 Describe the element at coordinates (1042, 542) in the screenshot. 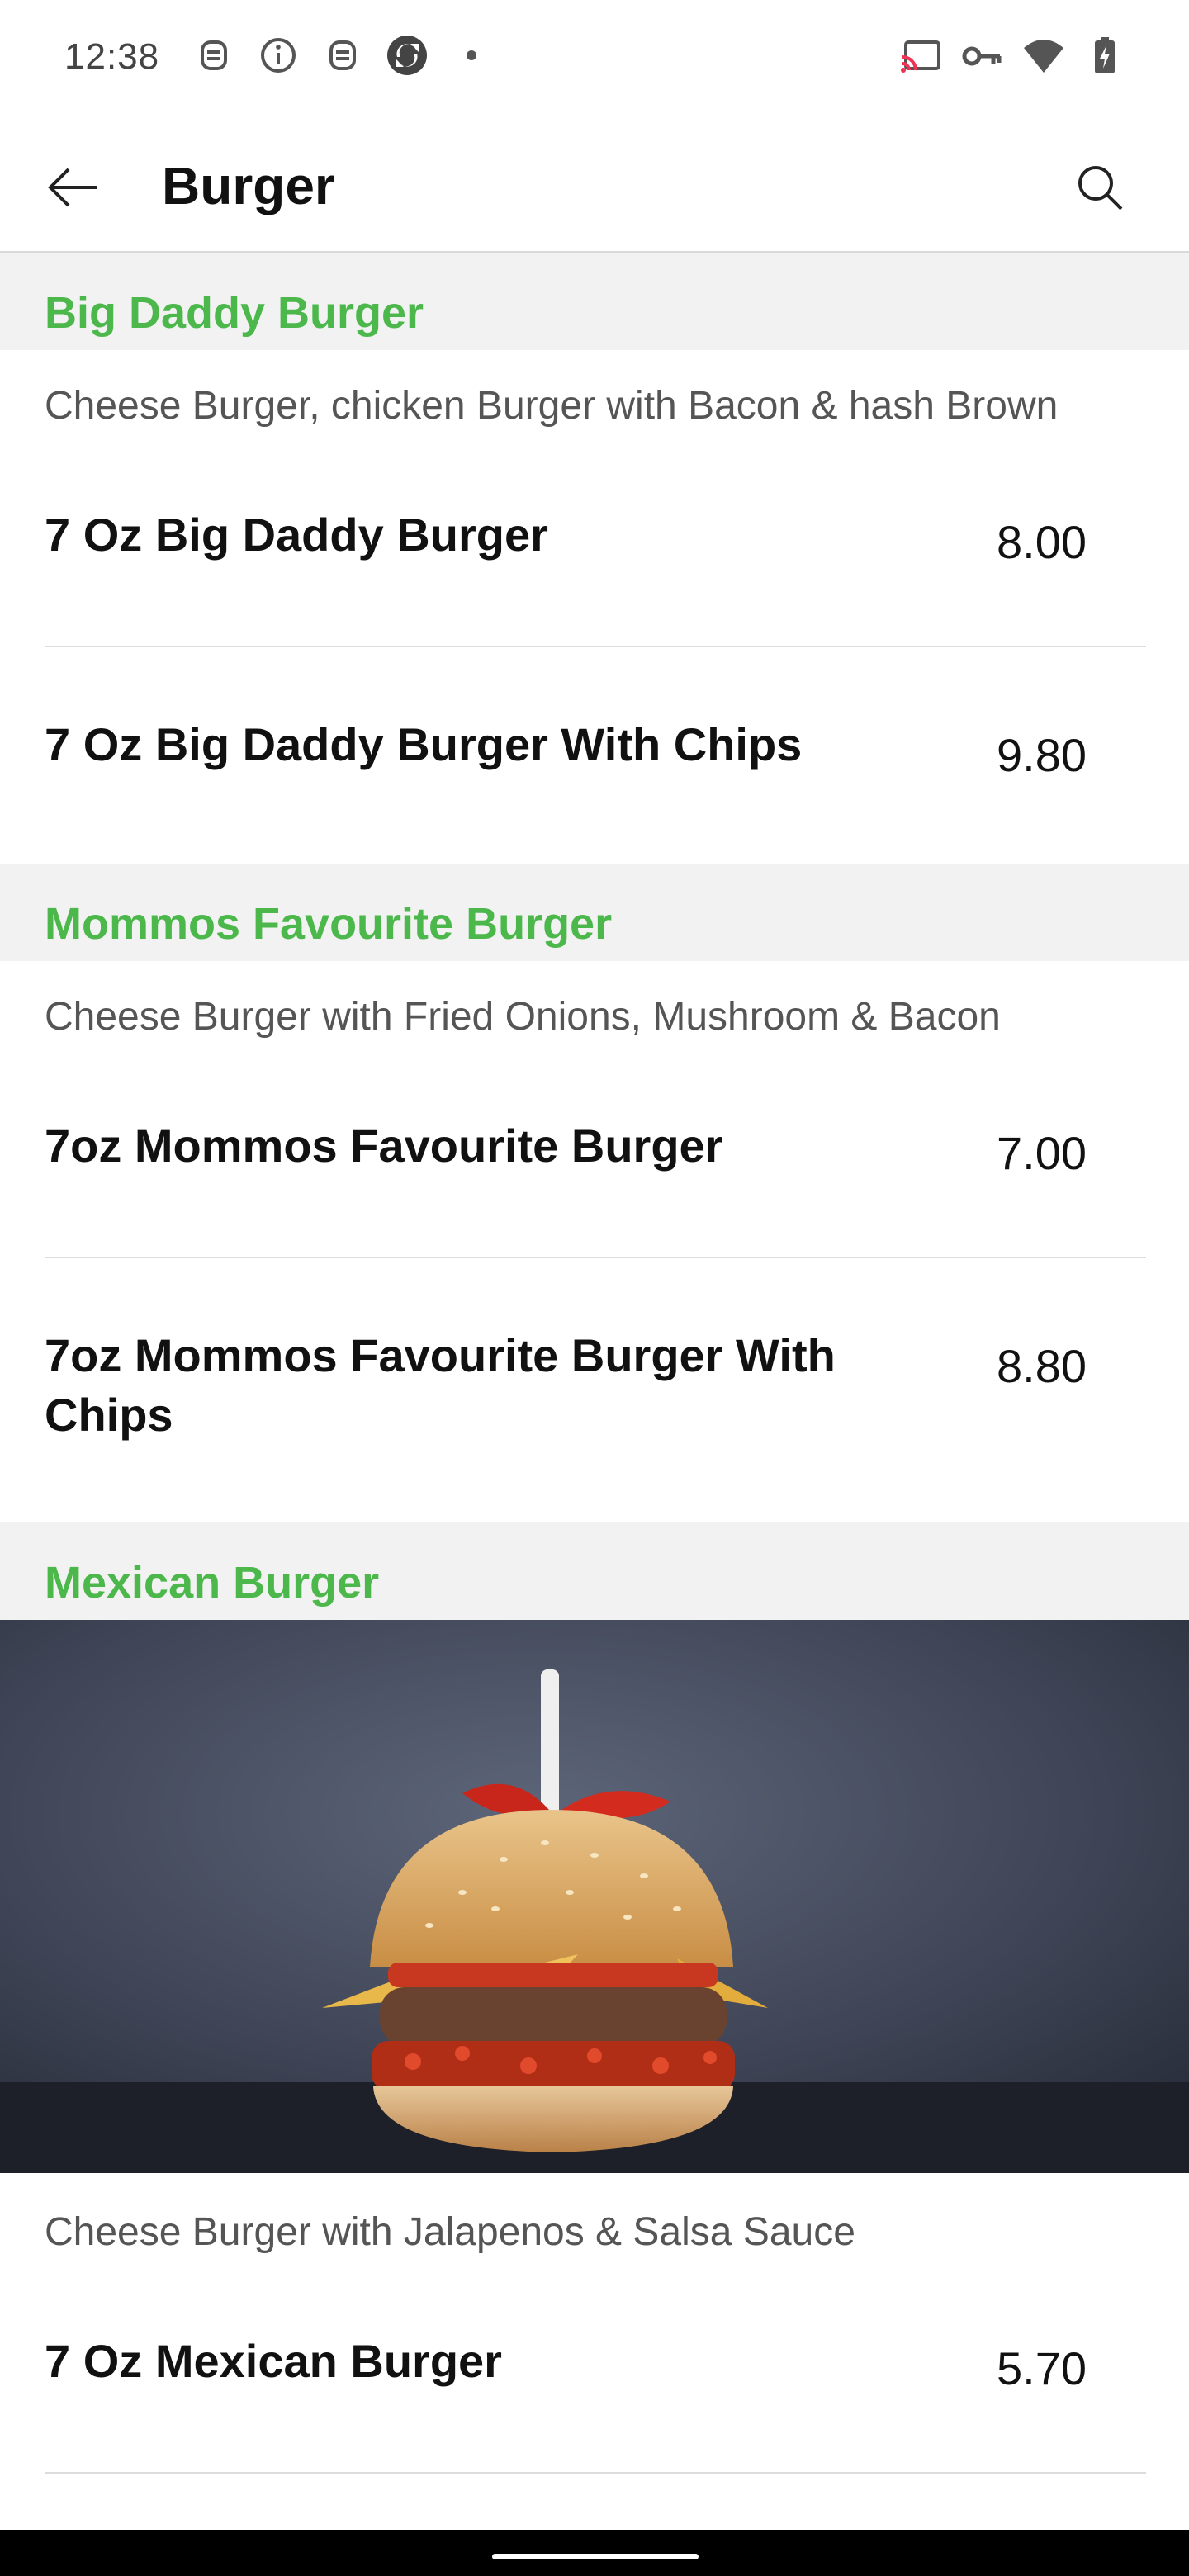

I see `item-price: 8.00` at that location.